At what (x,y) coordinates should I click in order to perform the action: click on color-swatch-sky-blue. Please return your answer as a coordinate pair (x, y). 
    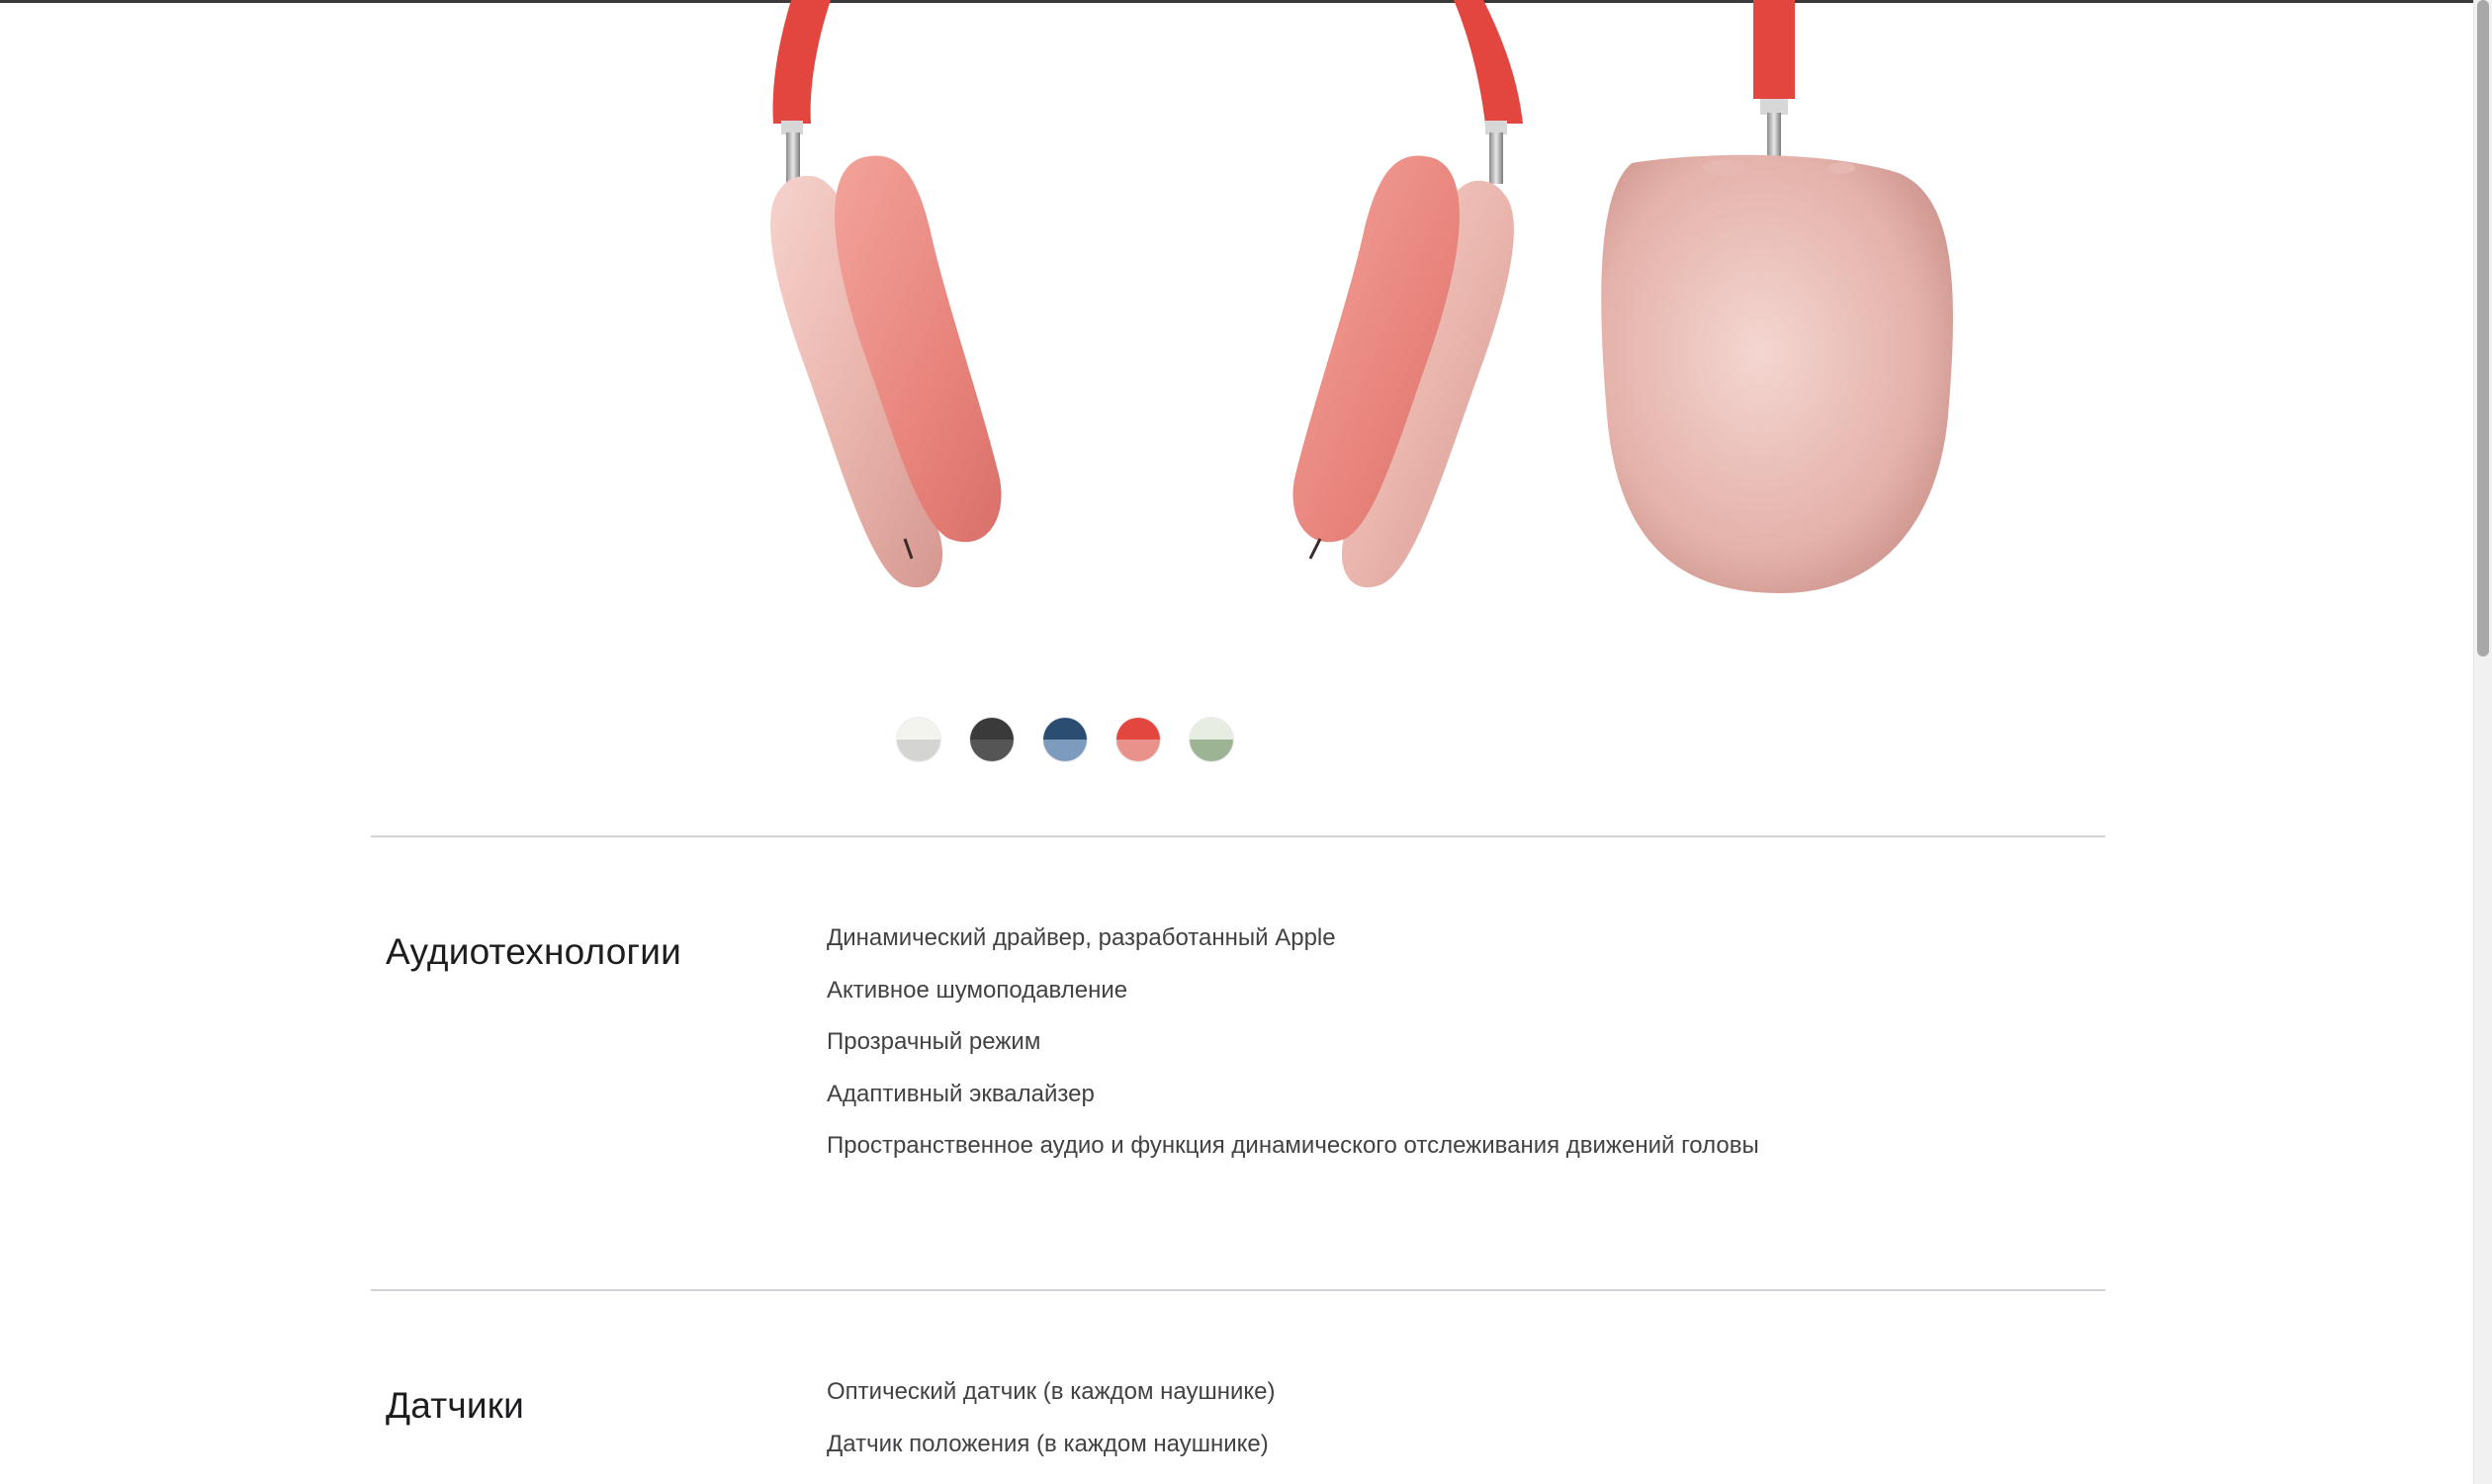
    Looking at the image, I should click on (1065, 739).